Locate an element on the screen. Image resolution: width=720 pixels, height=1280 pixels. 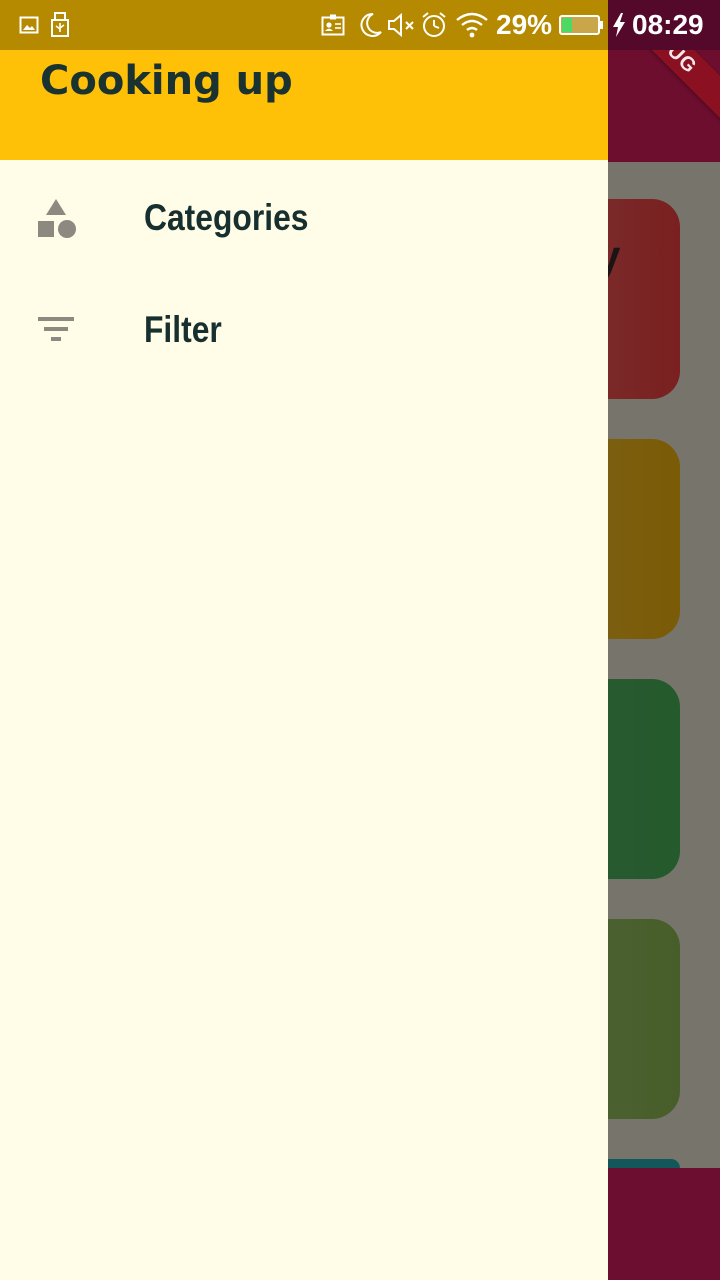
charging-icon is located at coordinates (619, 25).